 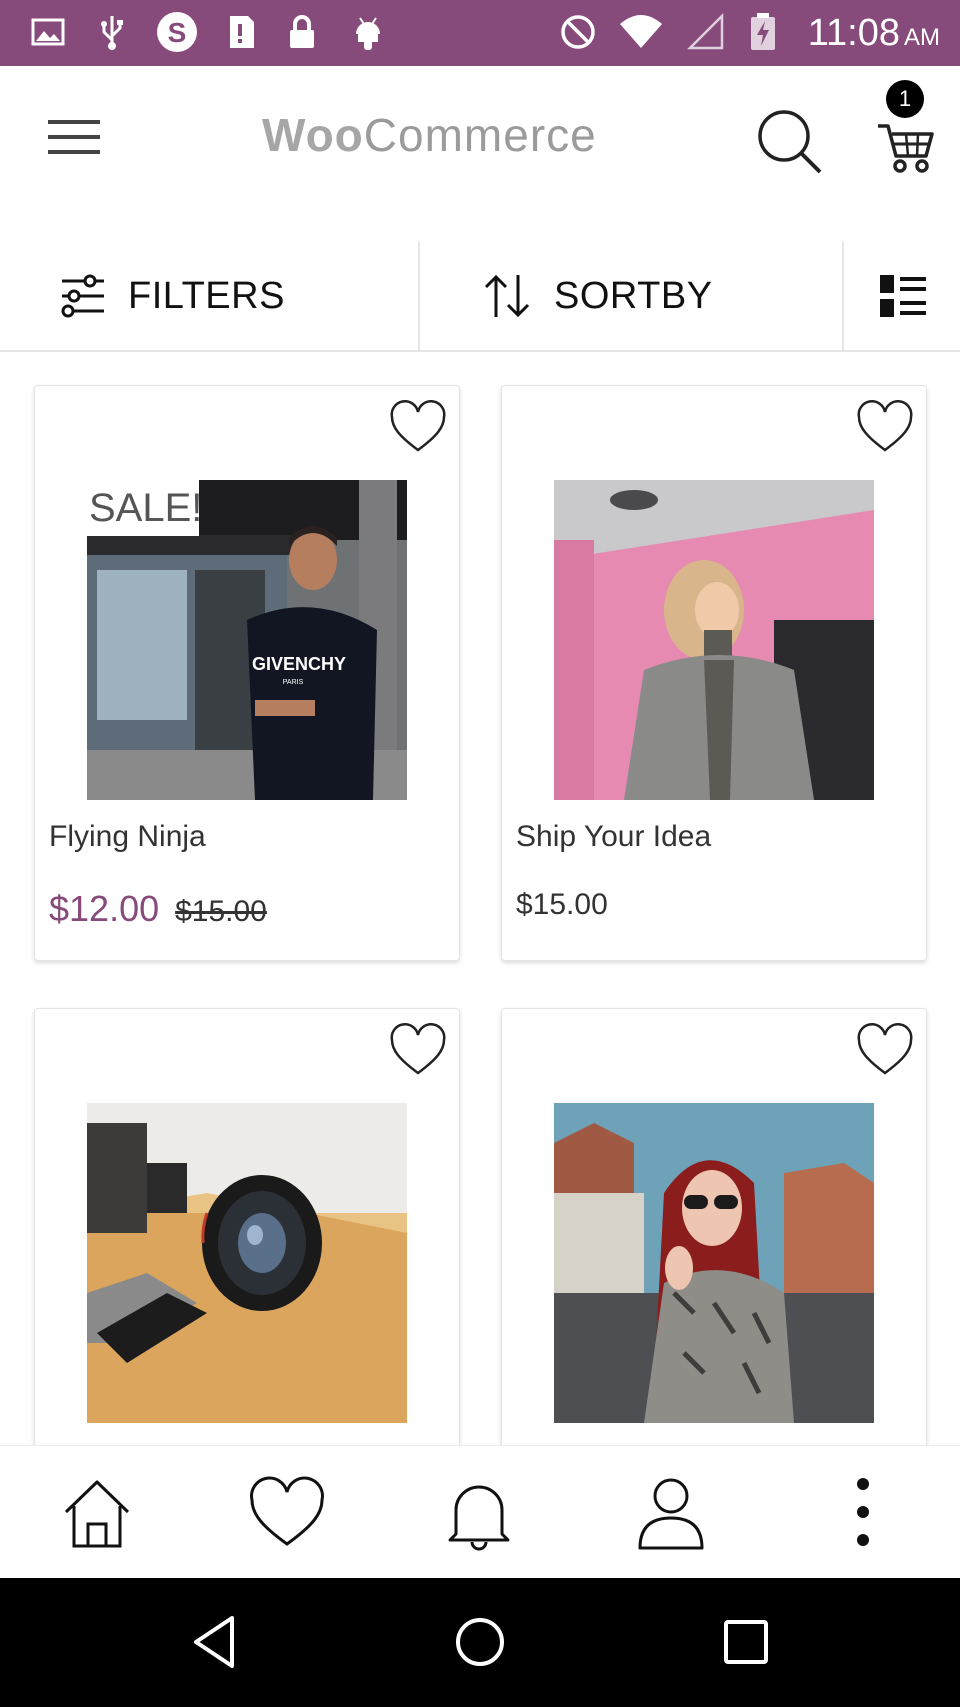 I want to click on image-icon, so click(x=48, y=32).